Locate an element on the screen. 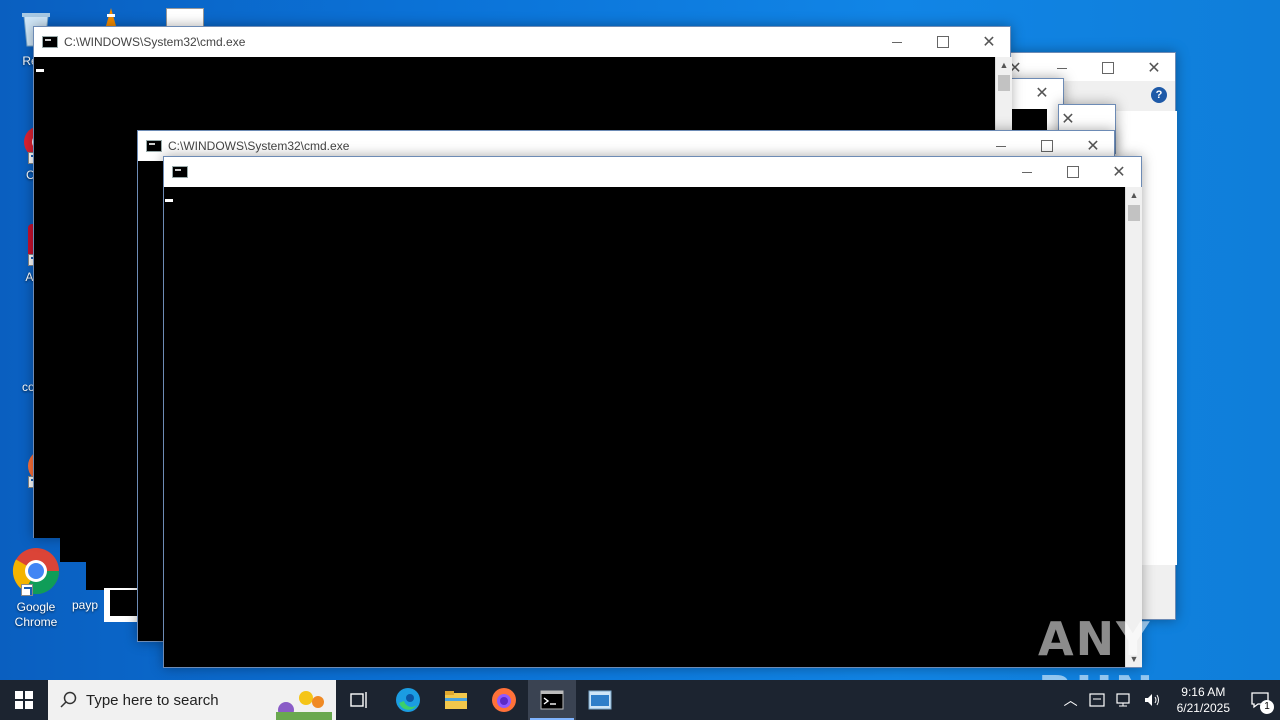  taskbar-search-box: Type here to search is located at coordinates (192, 700).